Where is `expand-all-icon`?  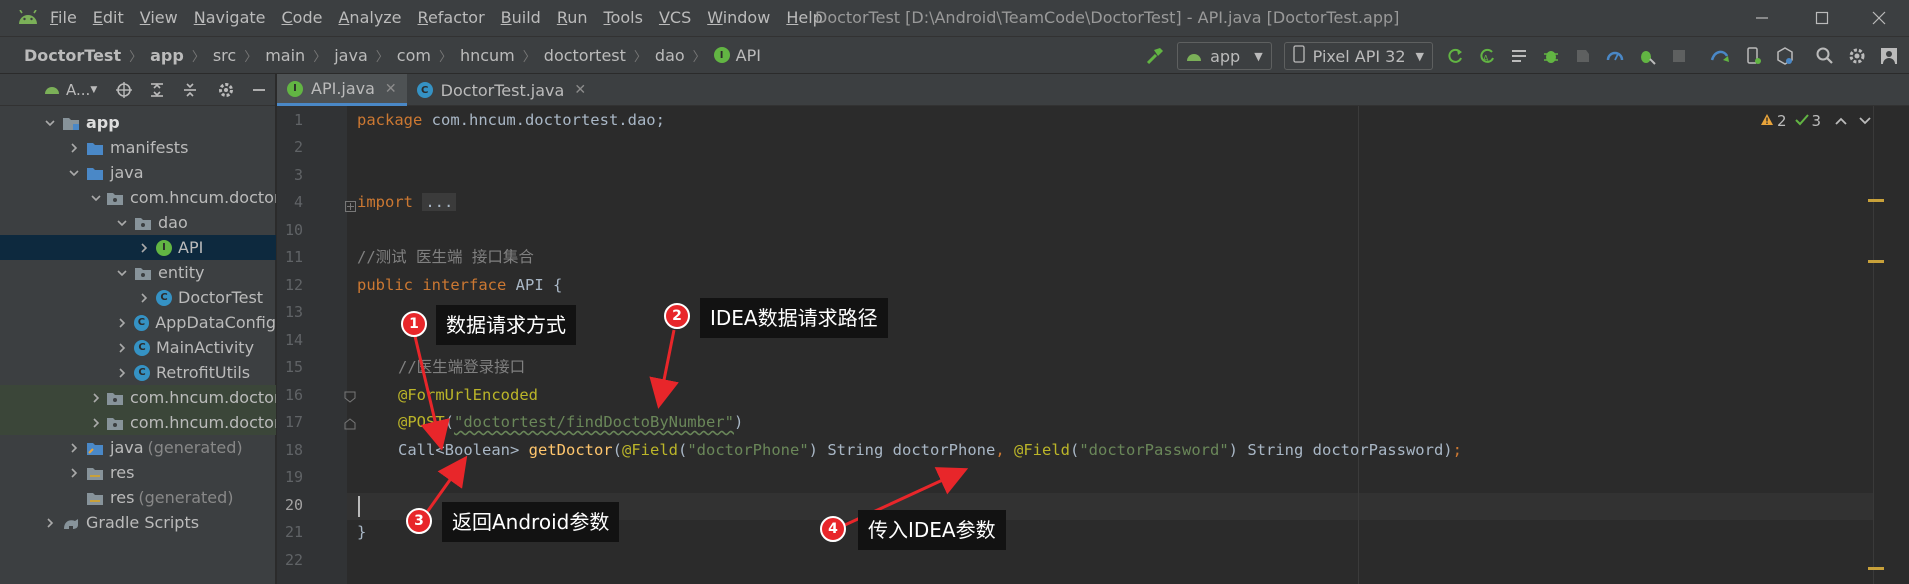 expand-all-icon is located at coordinates (156, 90).